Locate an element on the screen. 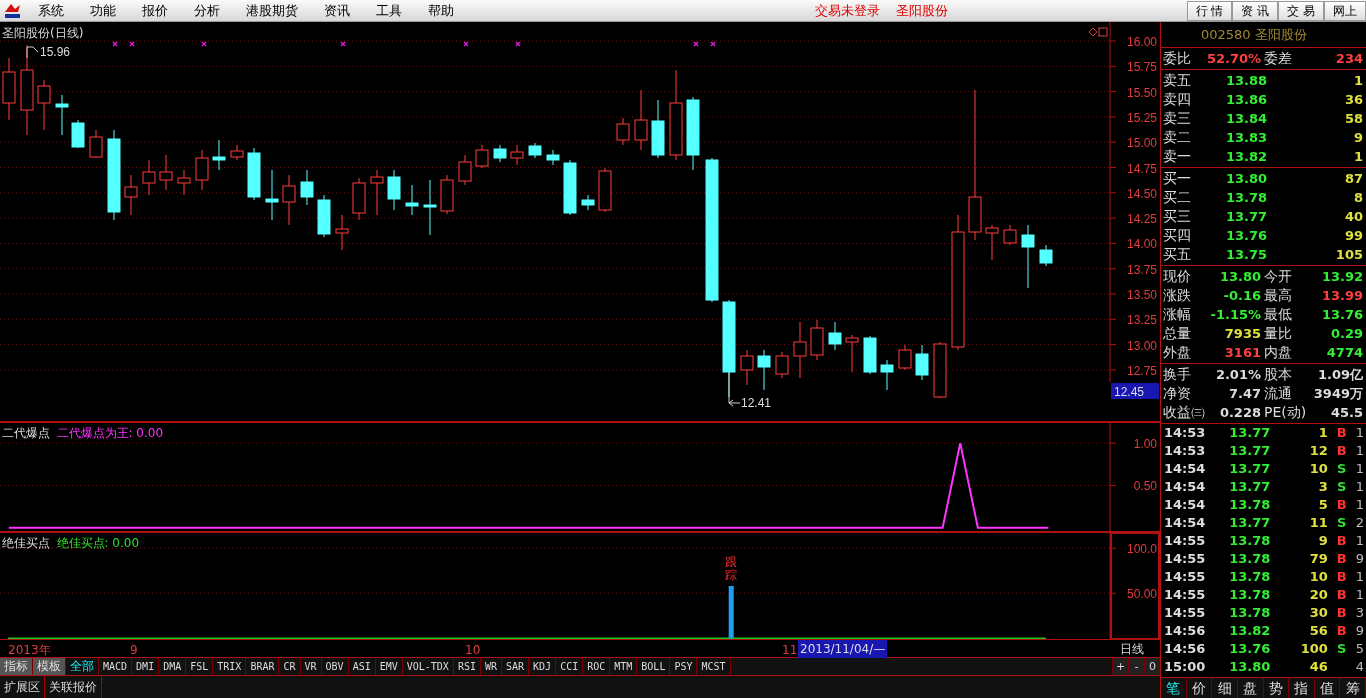 The height and width of the screenshot is (698, 1366). panel-tab: 筹 is located at coordinates (1353, 688).